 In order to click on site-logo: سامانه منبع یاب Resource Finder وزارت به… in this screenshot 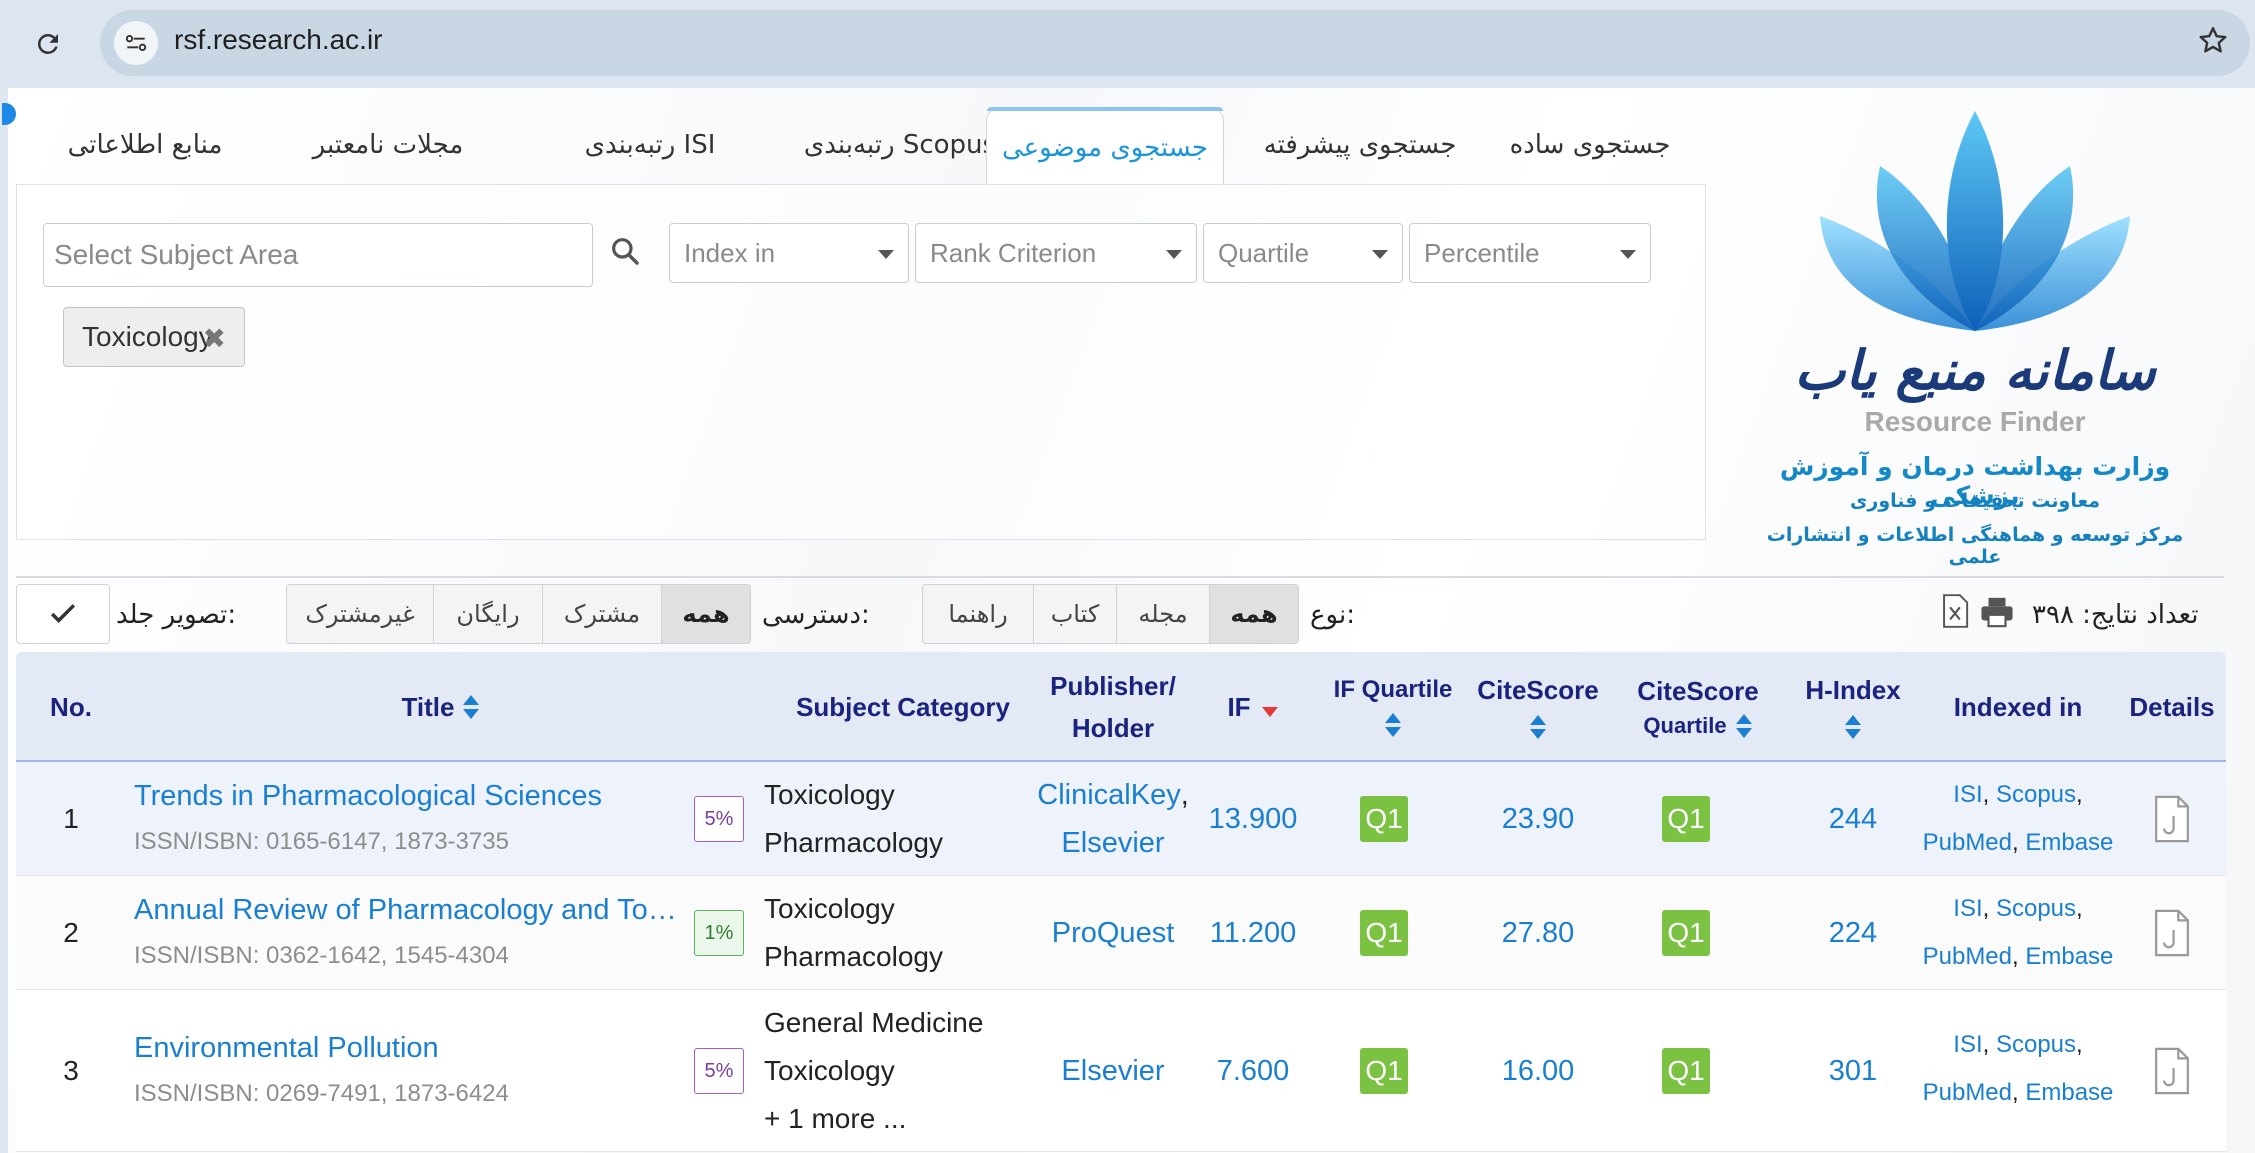, I will do `click(1975, 337)`.